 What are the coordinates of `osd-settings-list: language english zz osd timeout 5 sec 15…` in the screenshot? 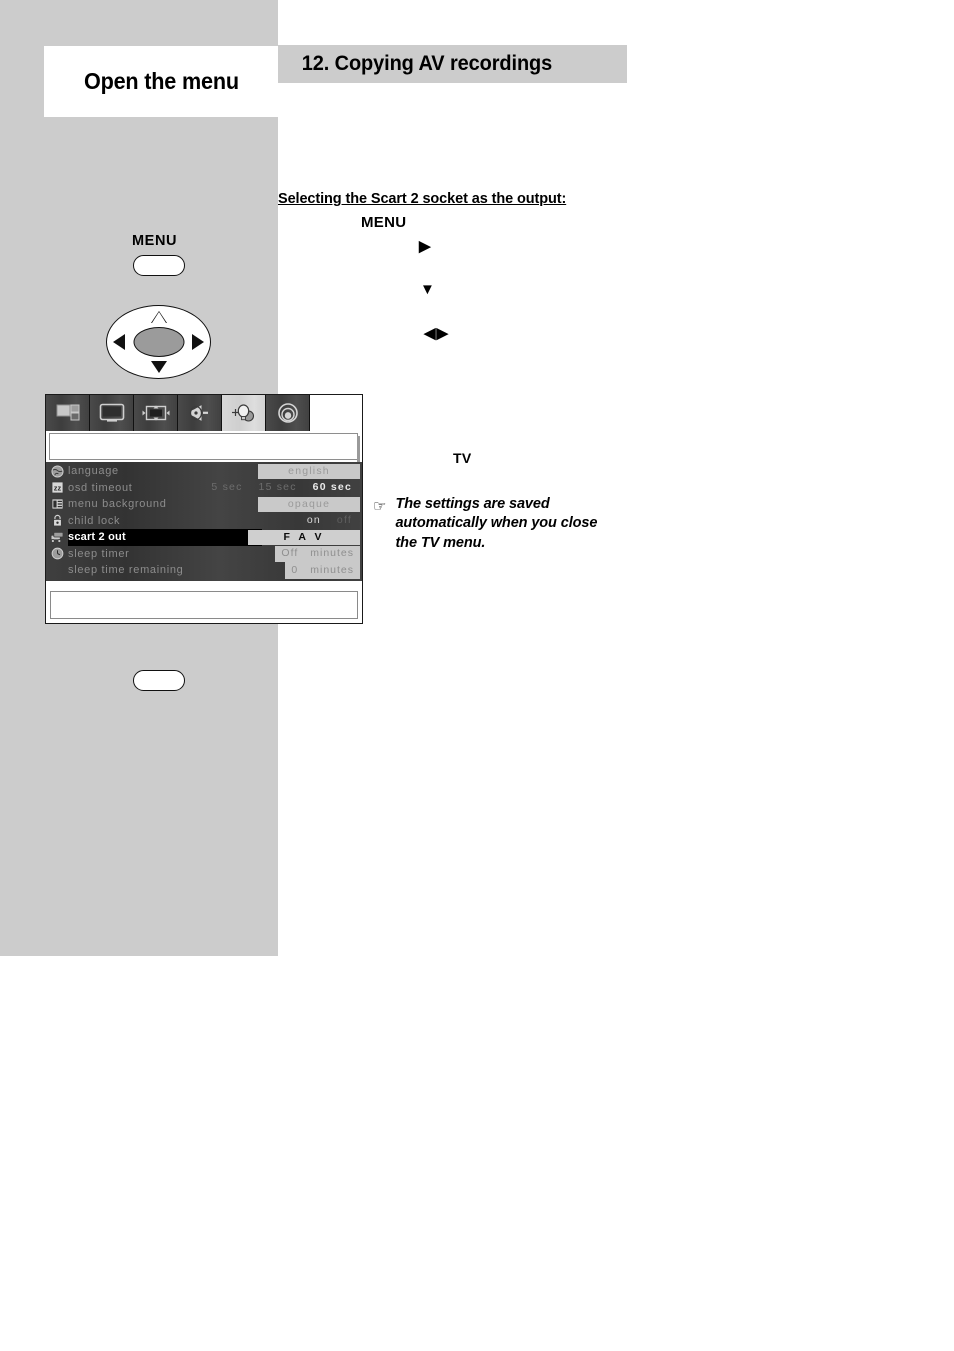 It's located at (204, 521).